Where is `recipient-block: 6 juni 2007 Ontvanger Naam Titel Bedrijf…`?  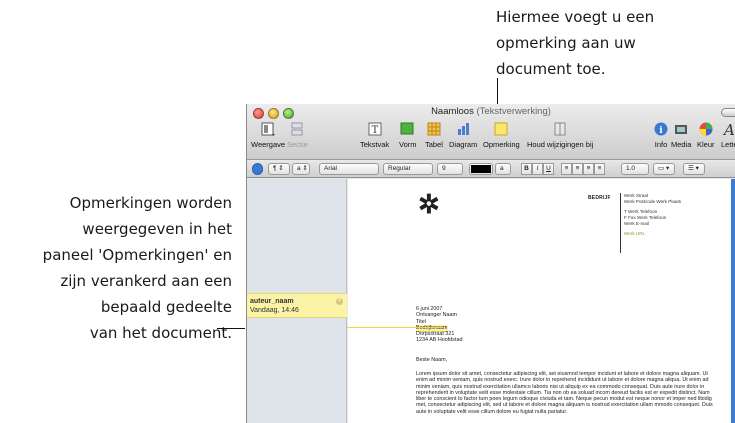 recipient-block: 6 juni 2007 Ontvanger Naam Titel Bedrijf… is located at coordinates (439, 325).